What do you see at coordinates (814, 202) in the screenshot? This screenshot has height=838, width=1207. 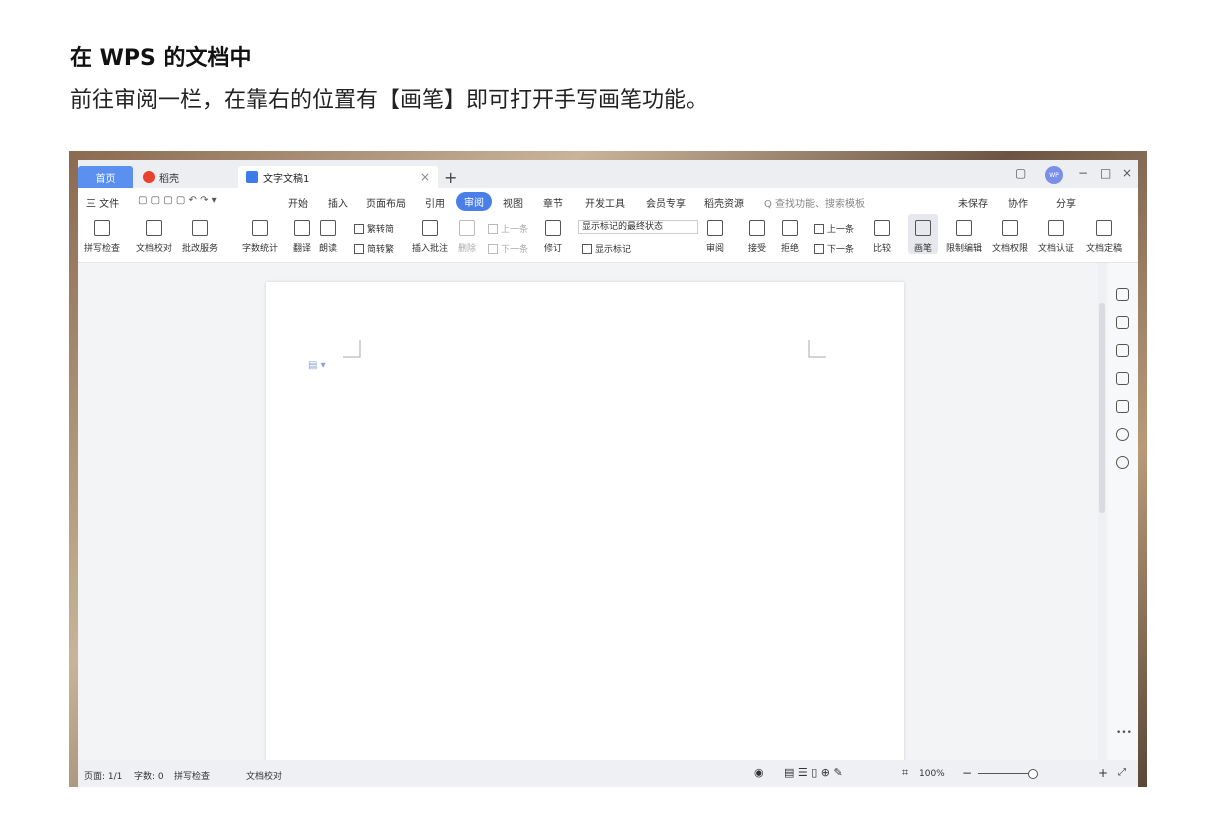 I see `search-field: Q 查找功能、搜索模板` at bounding box center [814, 202].